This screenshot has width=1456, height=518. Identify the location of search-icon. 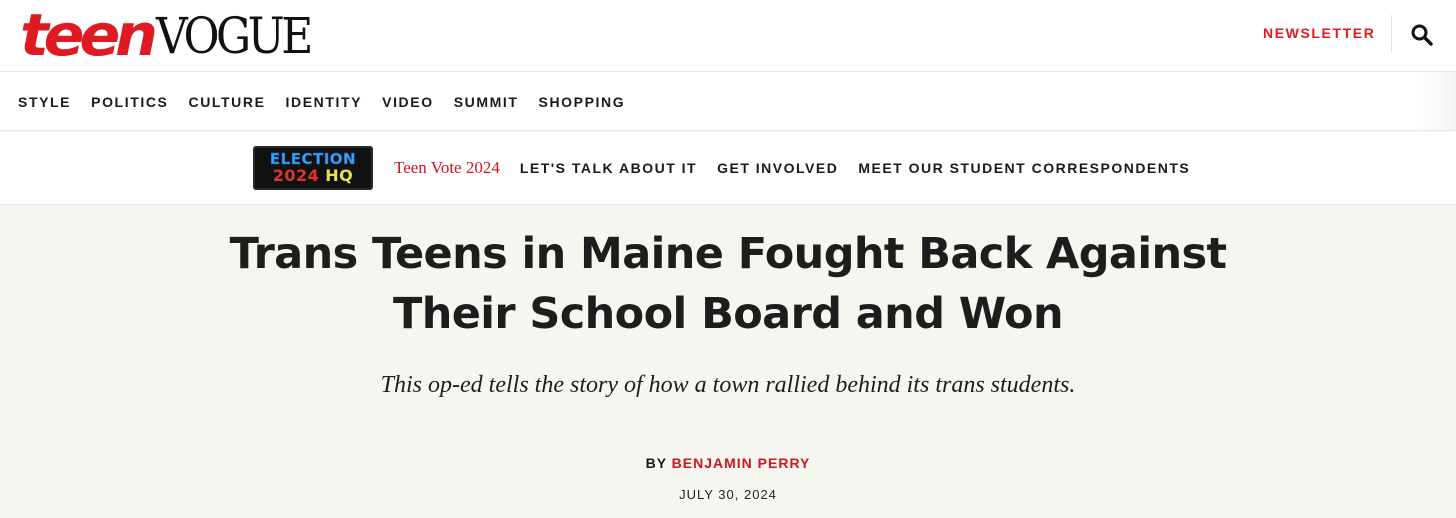
(1422, 35).